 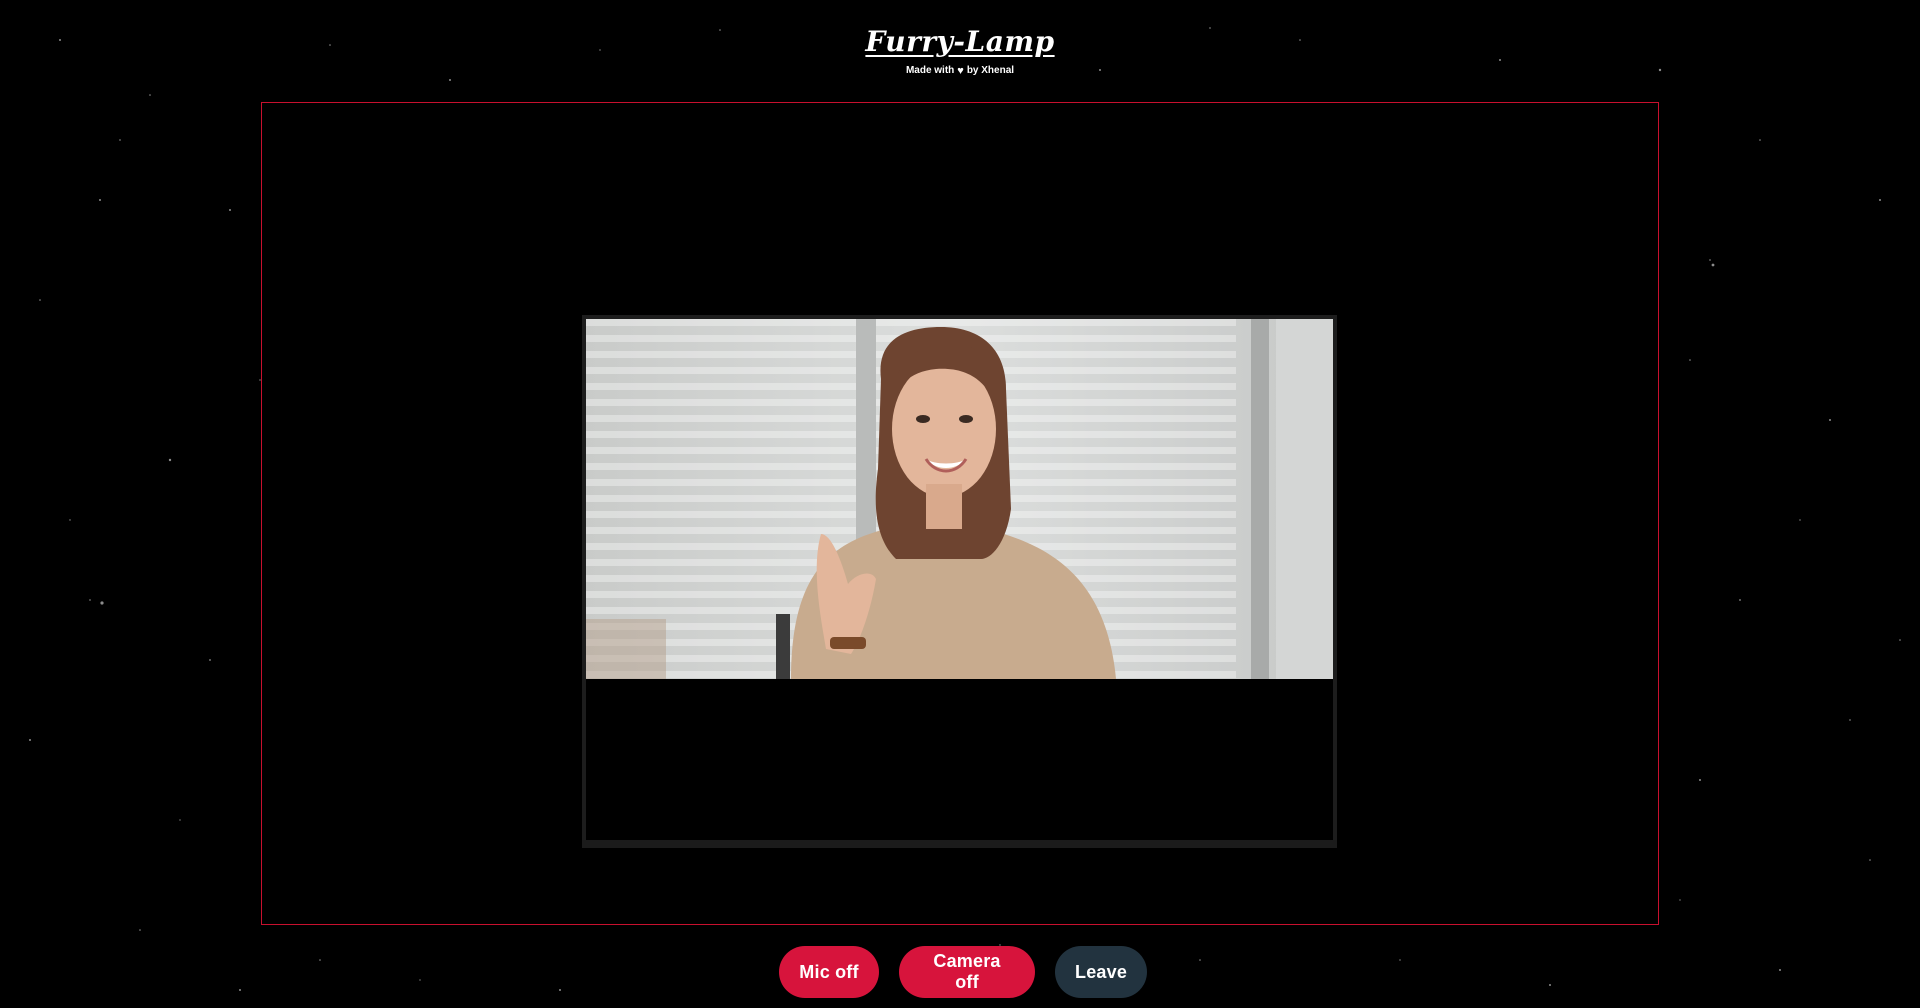 What do you see at coordinates (930, 70) in the screenshot?
I see `tagline-prefix: Made with` at bounding box center [930, 70].